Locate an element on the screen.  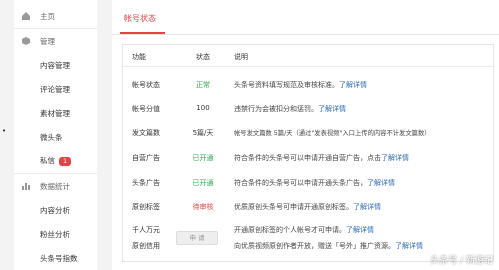
sidebar-item-messages: 私信 1 is located at coordinates (56, 160).